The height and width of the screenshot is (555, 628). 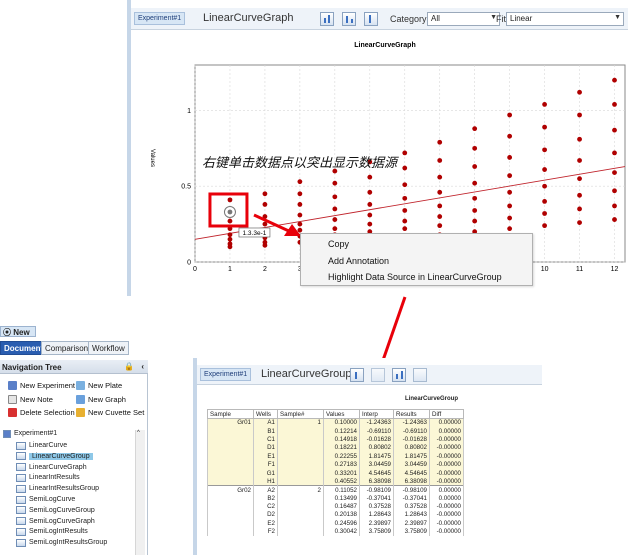 What do you see at coordinates (230, 414) in the screenshot?
I see `column-header: Sample` at bounding box center [230, 414].